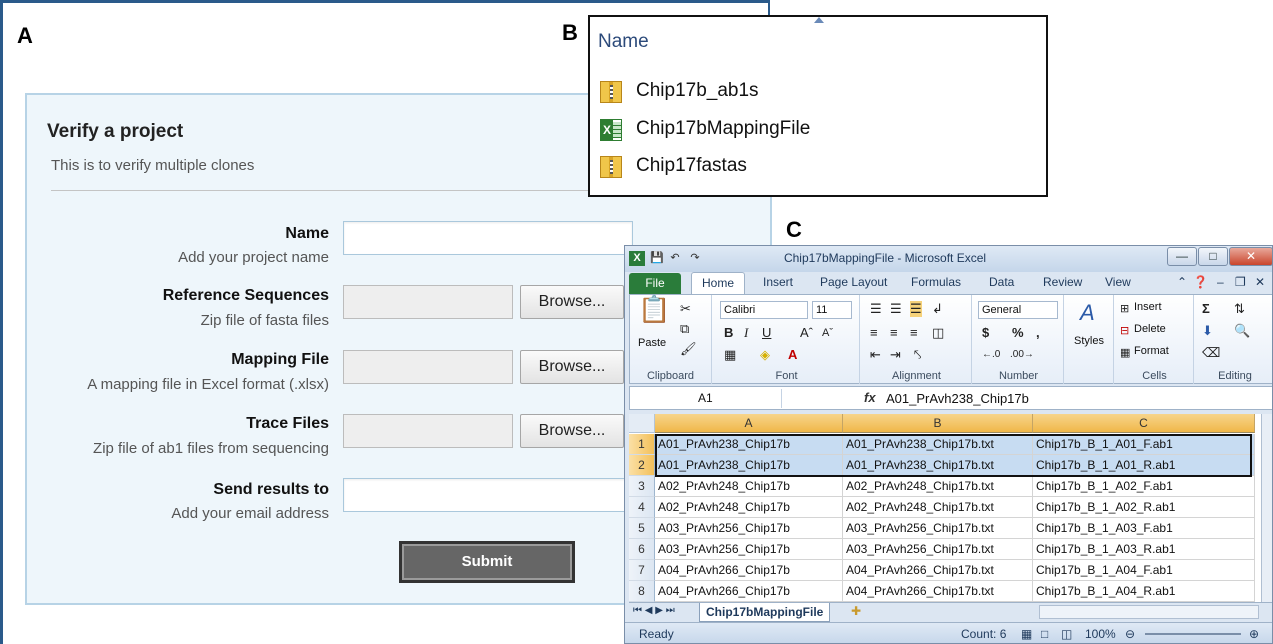 The width and height of the screenshot is (1273, 644). What do you see at coordinates (488, 238) in the screenshot?
I see `project-name-input` at bounding box center [488, 238].